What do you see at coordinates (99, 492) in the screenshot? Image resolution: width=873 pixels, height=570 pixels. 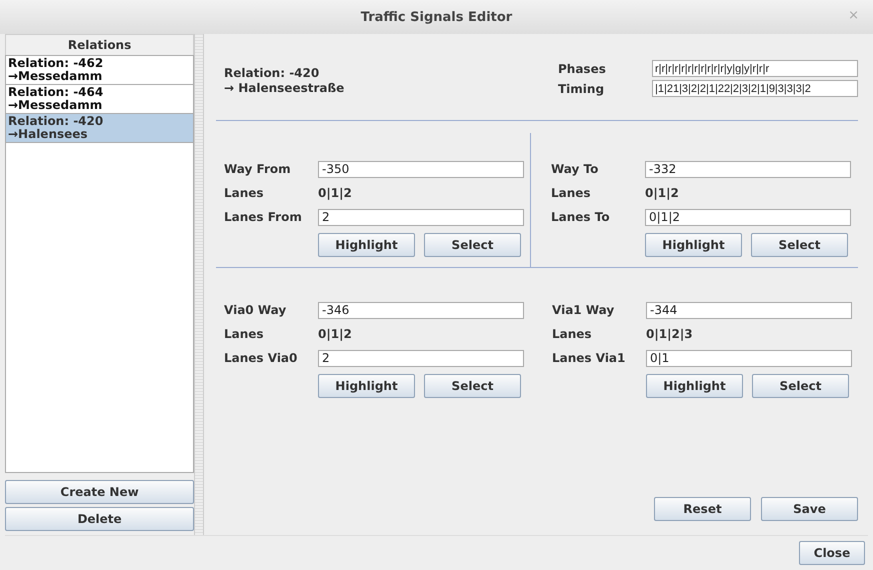 I see `list-button: Create New` at bounding box center [99, 492].